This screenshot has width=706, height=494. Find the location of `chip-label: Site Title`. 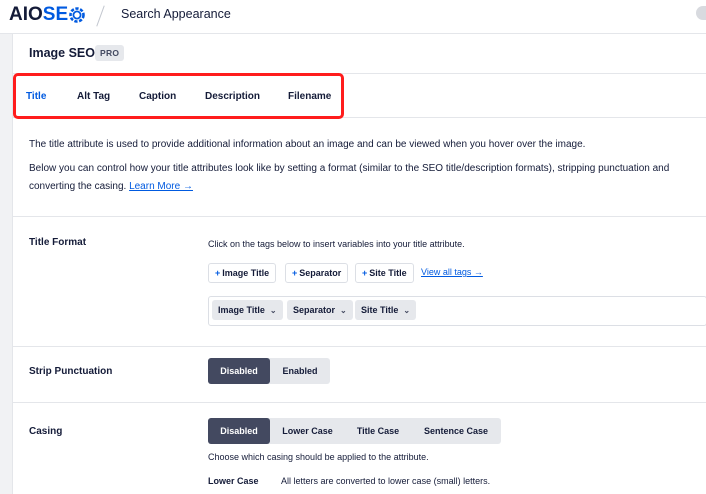

chip-label: Site Title is located at coordinates (380, 310).